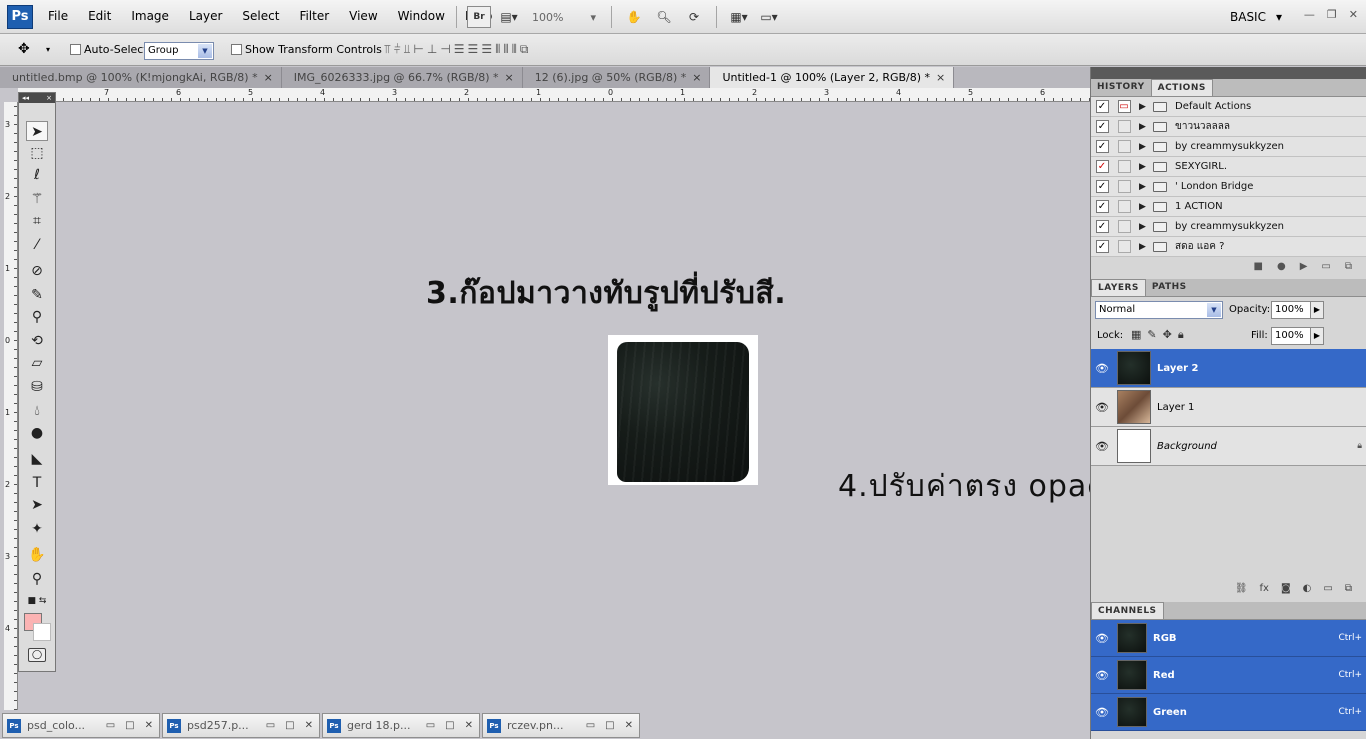 The height and width of the screenshot is (739, 1366). Describe the element at coordinates (1325, 266) in the screenshot. I see `new-set-folder-icon: ▭` at that location.